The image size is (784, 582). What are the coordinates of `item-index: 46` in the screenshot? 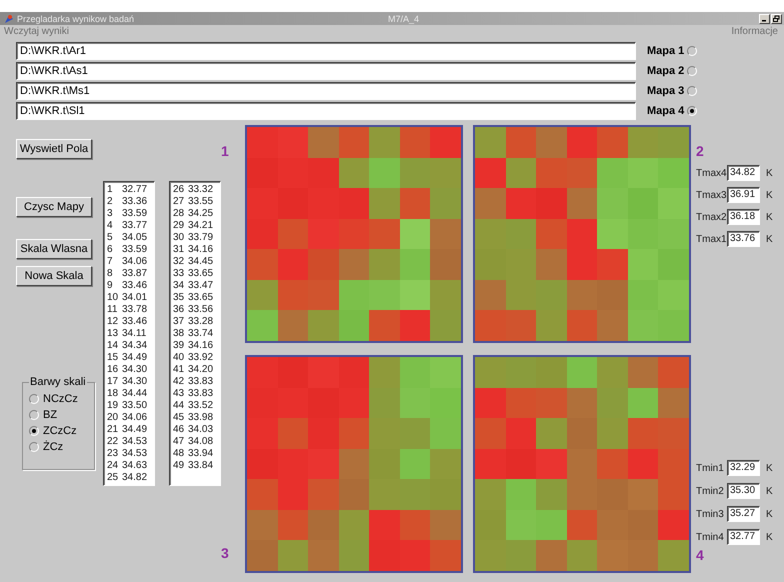 It's located at (179, 430).